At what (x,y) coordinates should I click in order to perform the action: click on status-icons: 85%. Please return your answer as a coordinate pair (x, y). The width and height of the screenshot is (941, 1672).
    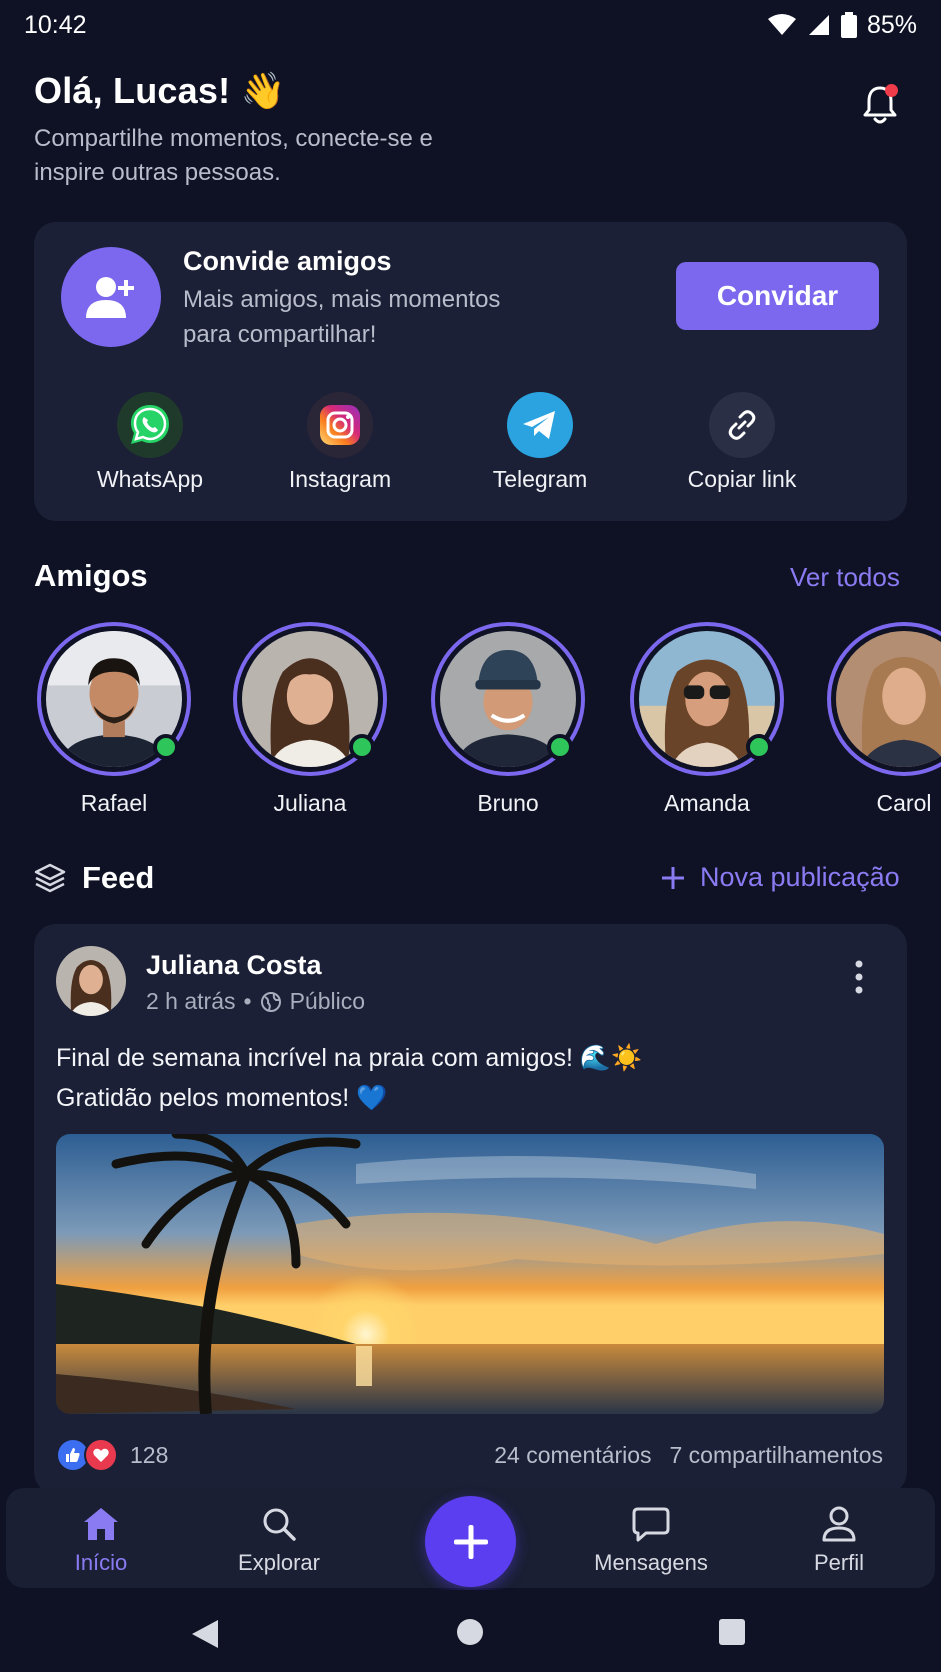
    Looking at the image, I should click on (842, 25).